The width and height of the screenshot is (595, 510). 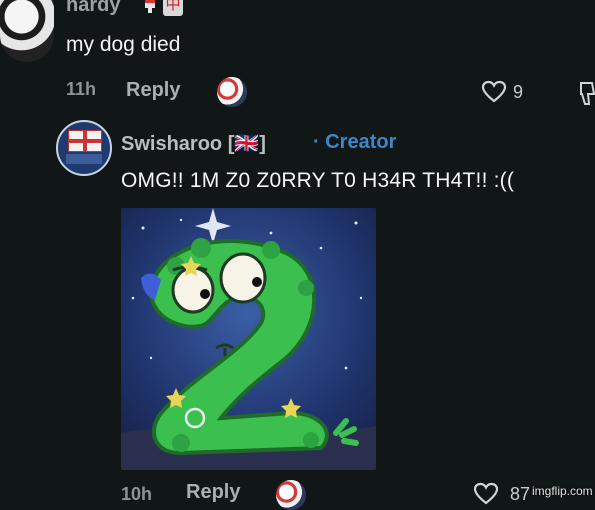 What do you see at coordinates (355, 142) in the screenshot?
I see `creator-label: · Creator` at bounding box center [355, 142].